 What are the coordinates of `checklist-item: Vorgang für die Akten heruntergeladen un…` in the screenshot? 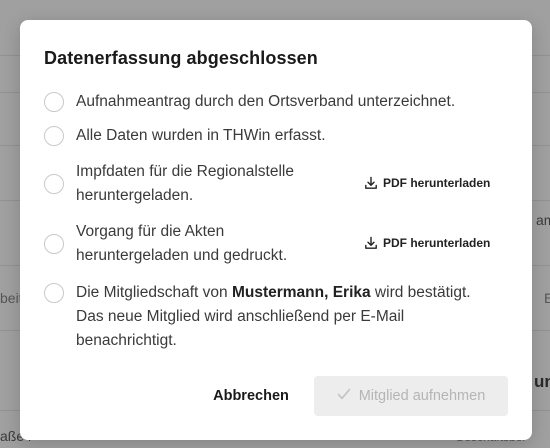 It's located at (279, 244).